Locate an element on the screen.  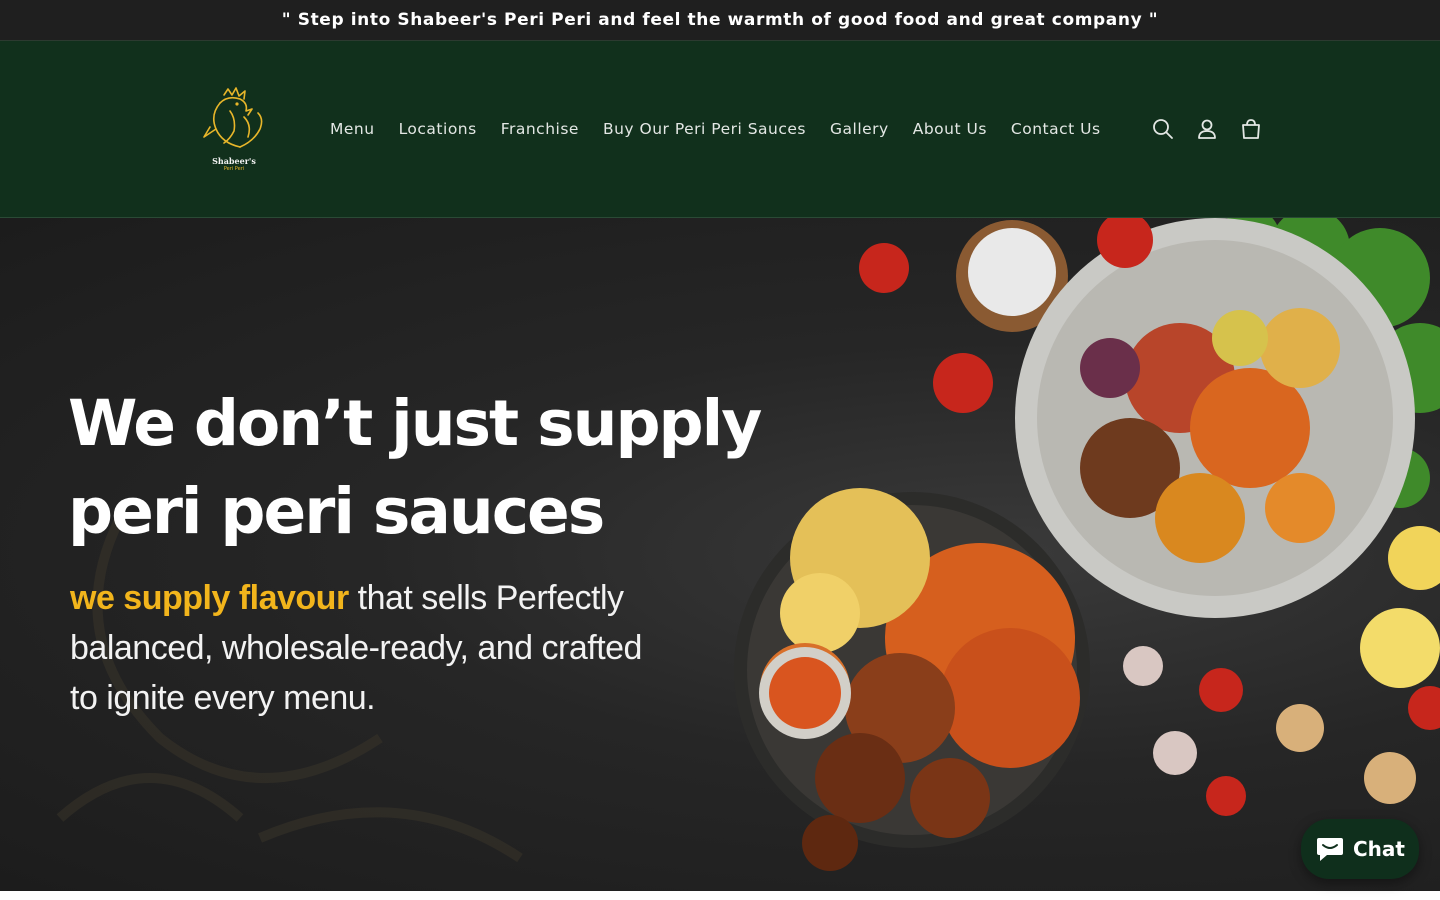
logo-name: Shabeer's is located at coordinates (234, 161).